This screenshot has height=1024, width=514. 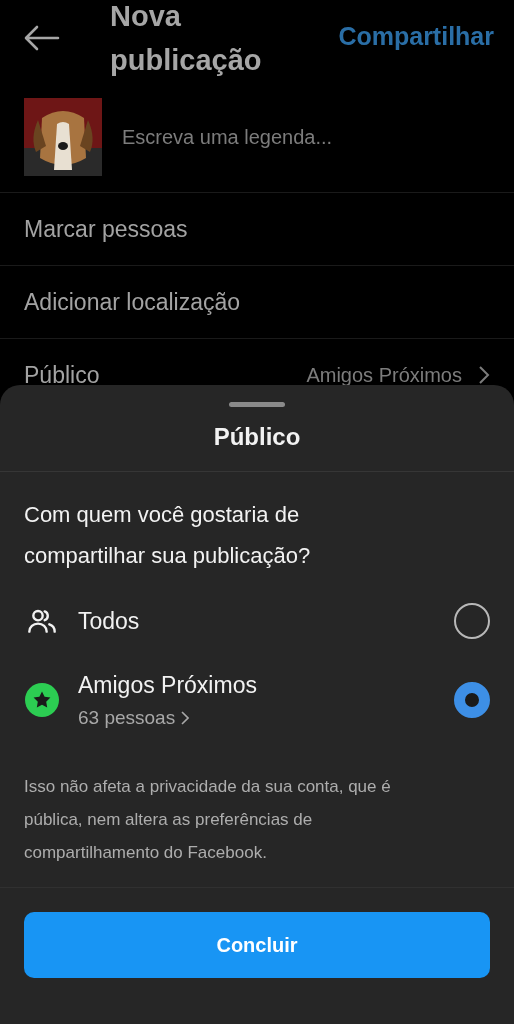 What do you see at coordinates (257, 302) in the screenshot?
I see `settings-row: Adicionar localização` at bounding box center [257, 302].